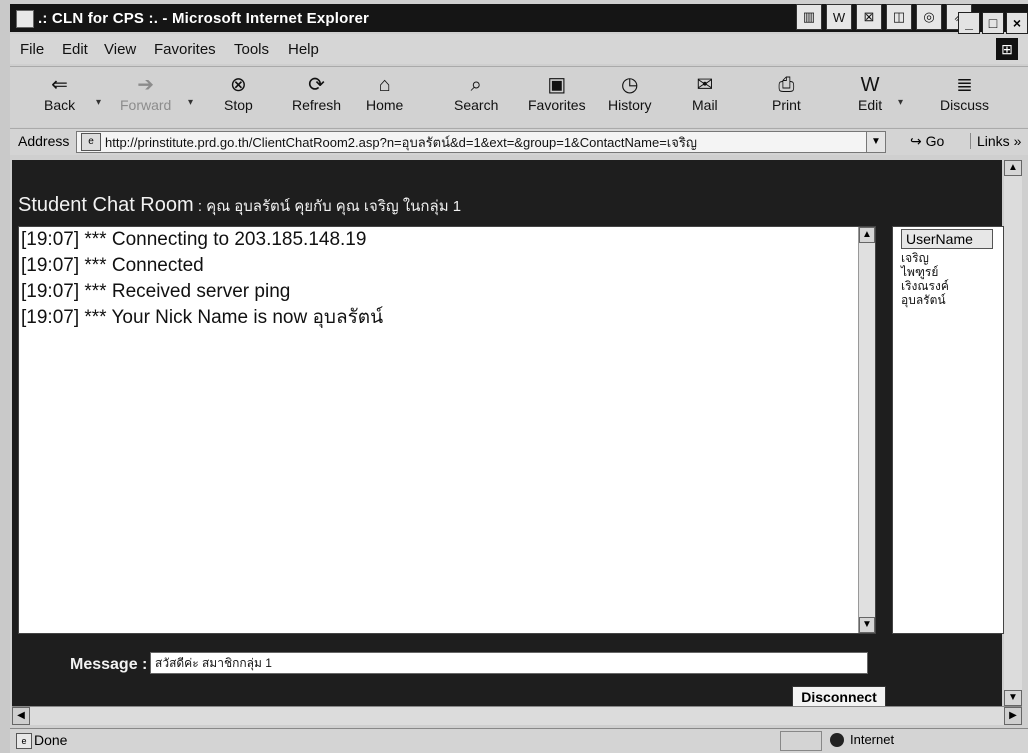 The image size is (1028, 753). What do you see at coordinates (1013, 168) in the screenshot?
I see `page-scroll-up-icon: ▲` at bounding box center [1013, 168].